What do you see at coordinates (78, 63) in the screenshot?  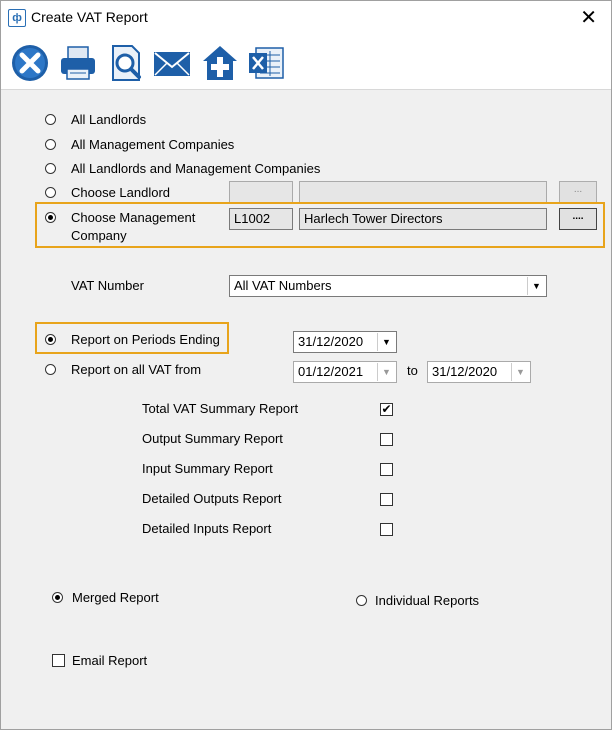 I see `print-icon` at bounding box center [78, 63].